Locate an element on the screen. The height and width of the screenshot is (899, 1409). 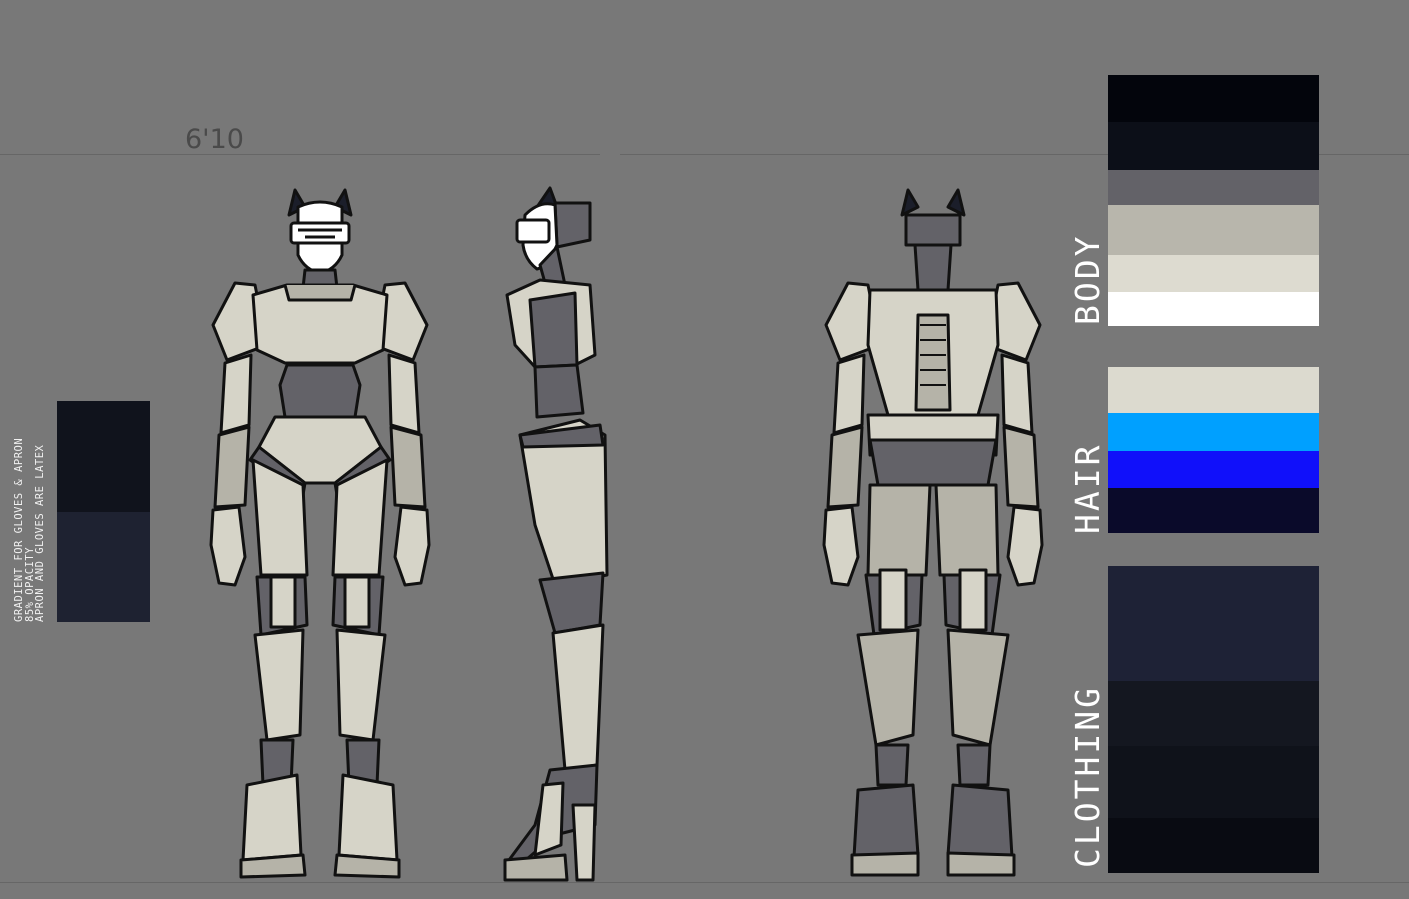
note-line-3: APRON AND GLOVES ARE LATEX is located at coordinates (40, 533).